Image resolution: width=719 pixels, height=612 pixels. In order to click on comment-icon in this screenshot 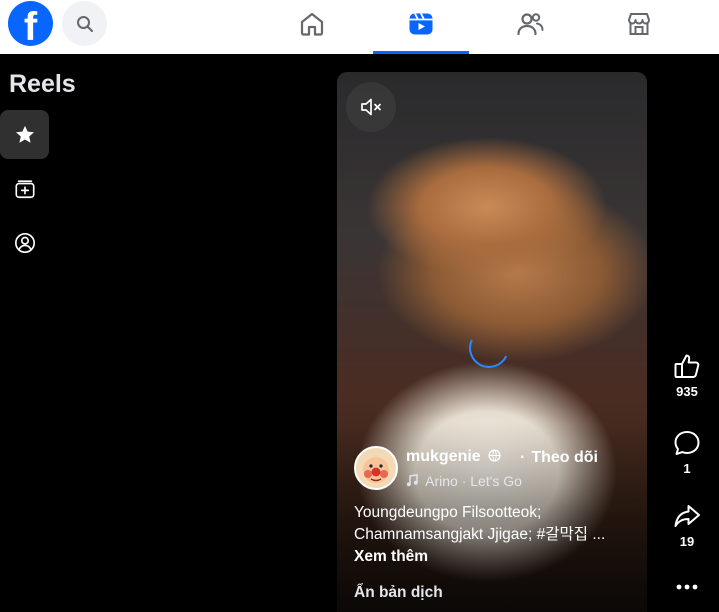, I will do `click(687, 443)`.